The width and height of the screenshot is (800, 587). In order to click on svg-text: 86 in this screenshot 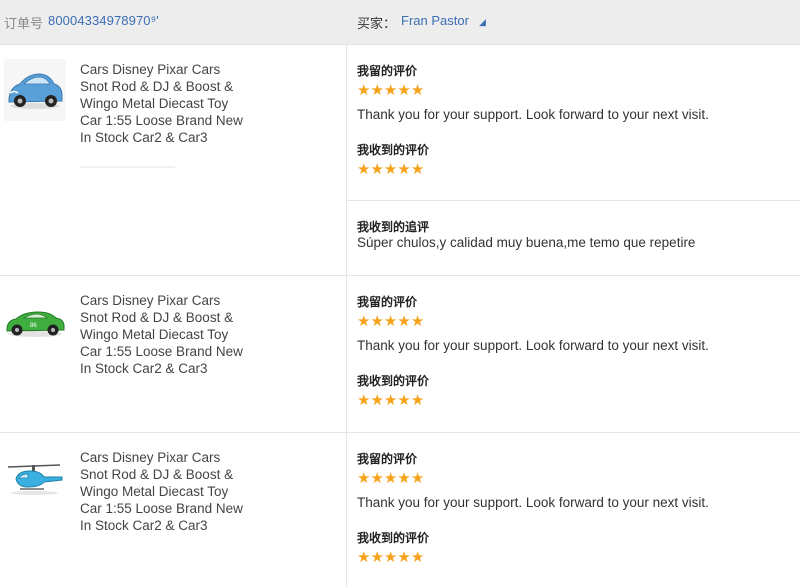, I will do `click(33, 326)`.